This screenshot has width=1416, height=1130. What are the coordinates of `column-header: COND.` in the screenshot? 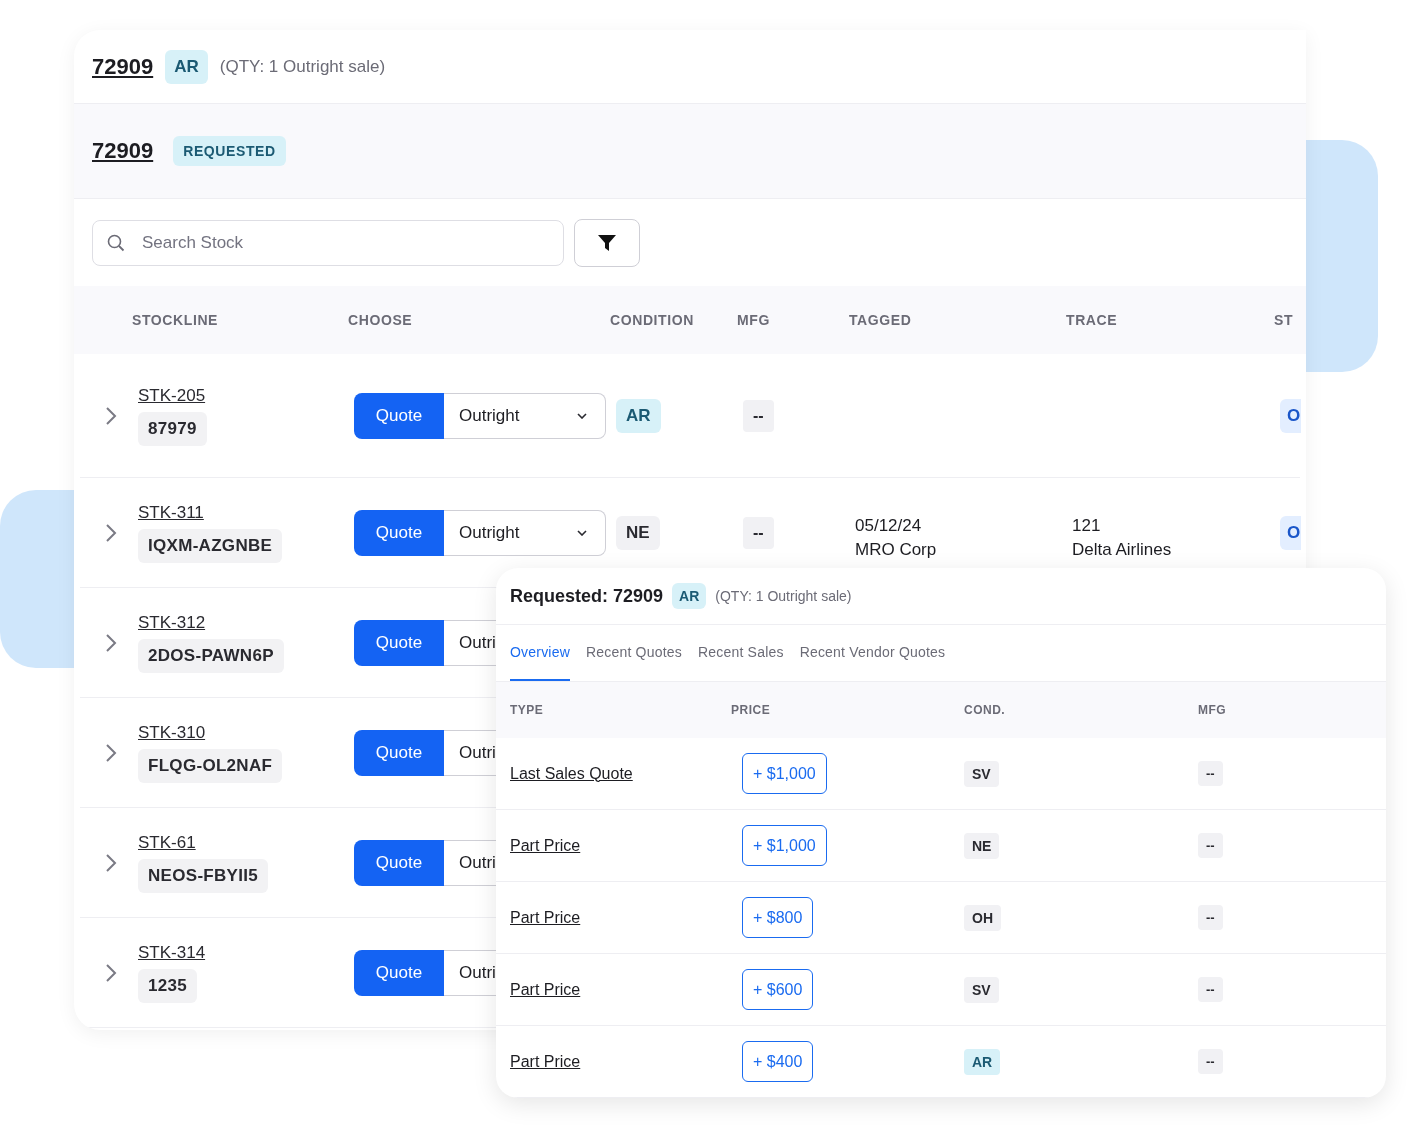 It's located at (985, 710).